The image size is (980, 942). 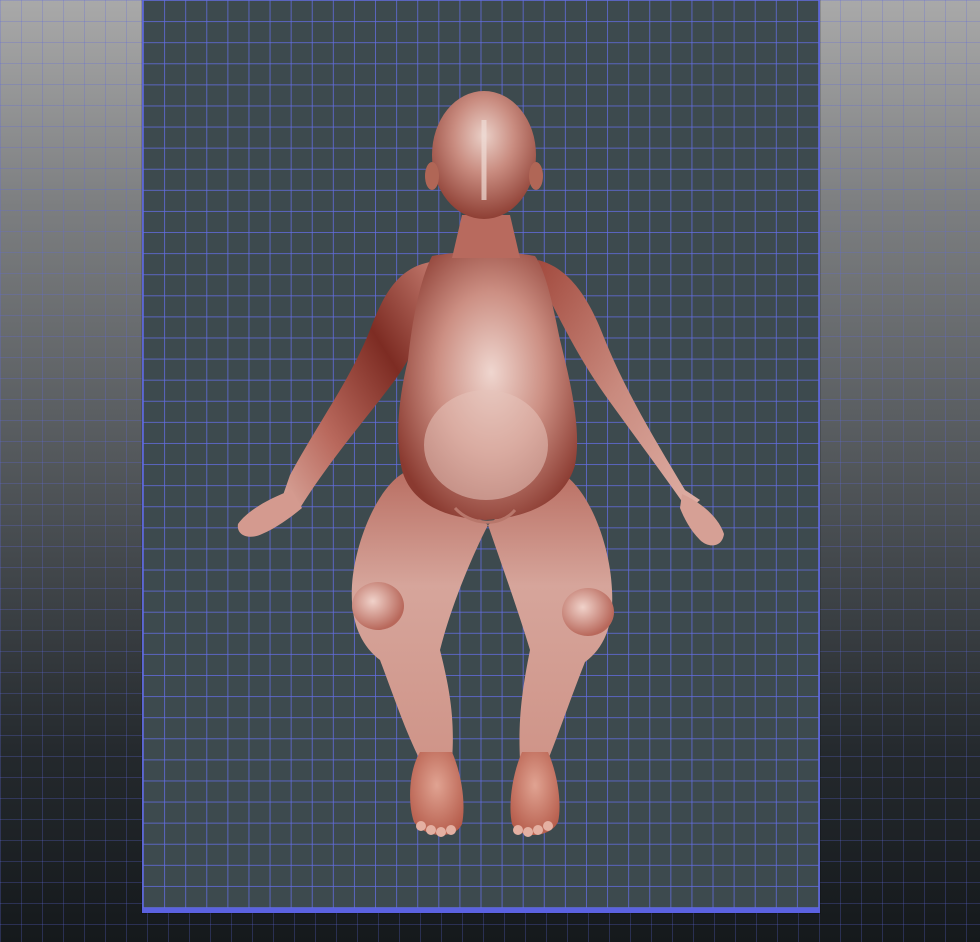 What do you see at coordinates (437, 794) in the screenshot?
I see `left-foot` at bounding box center [437, 794].